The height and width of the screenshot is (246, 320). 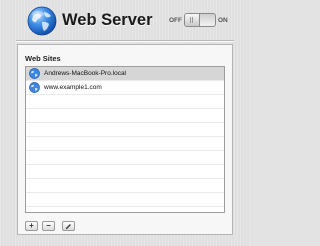 I want to click on site-name: Andrews-MacBook-Pro.local, so click(x=85, y=73).